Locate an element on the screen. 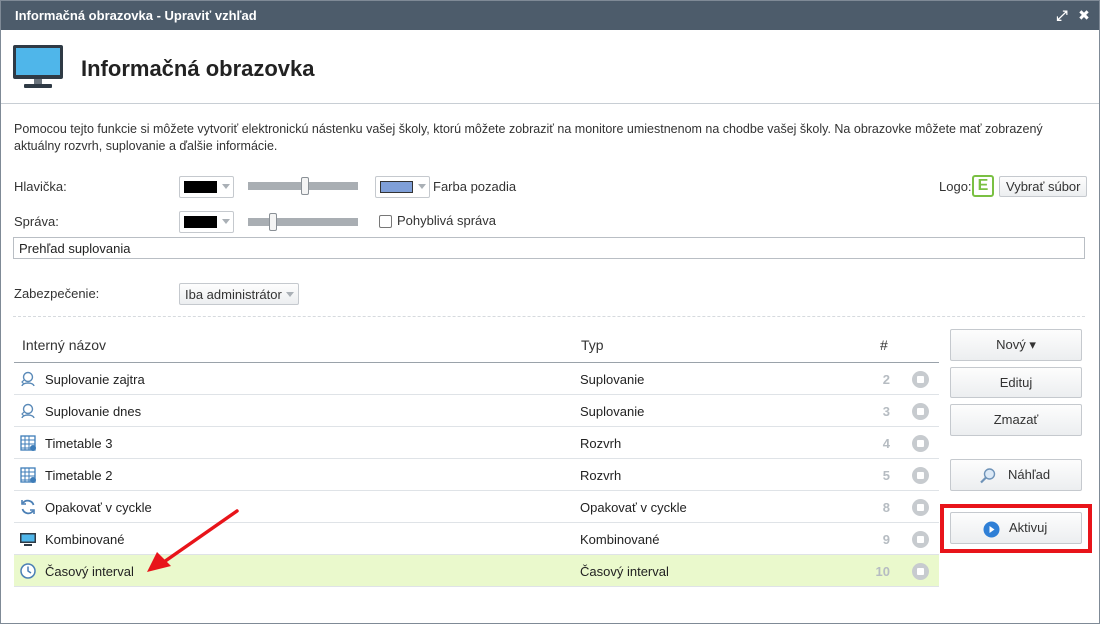 Image resolution: width=1100 pixels, height=624 pixels. header-text-color-picker is located at coordinates (206, 187).